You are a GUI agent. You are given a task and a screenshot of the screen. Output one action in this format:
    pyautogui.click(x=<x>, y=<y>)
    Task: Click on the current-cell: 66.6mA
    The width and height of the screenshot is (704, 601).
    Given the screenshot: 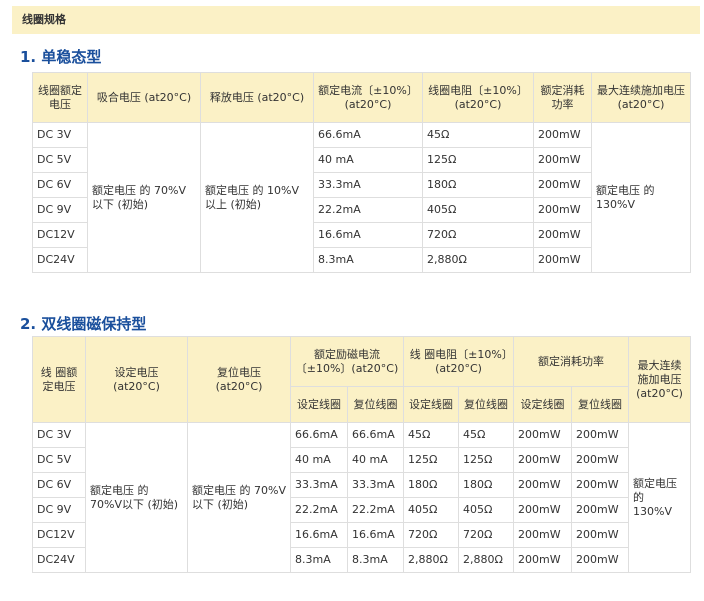 What is the action you would take?
    pyautogui.click(x=368, y=135)
    